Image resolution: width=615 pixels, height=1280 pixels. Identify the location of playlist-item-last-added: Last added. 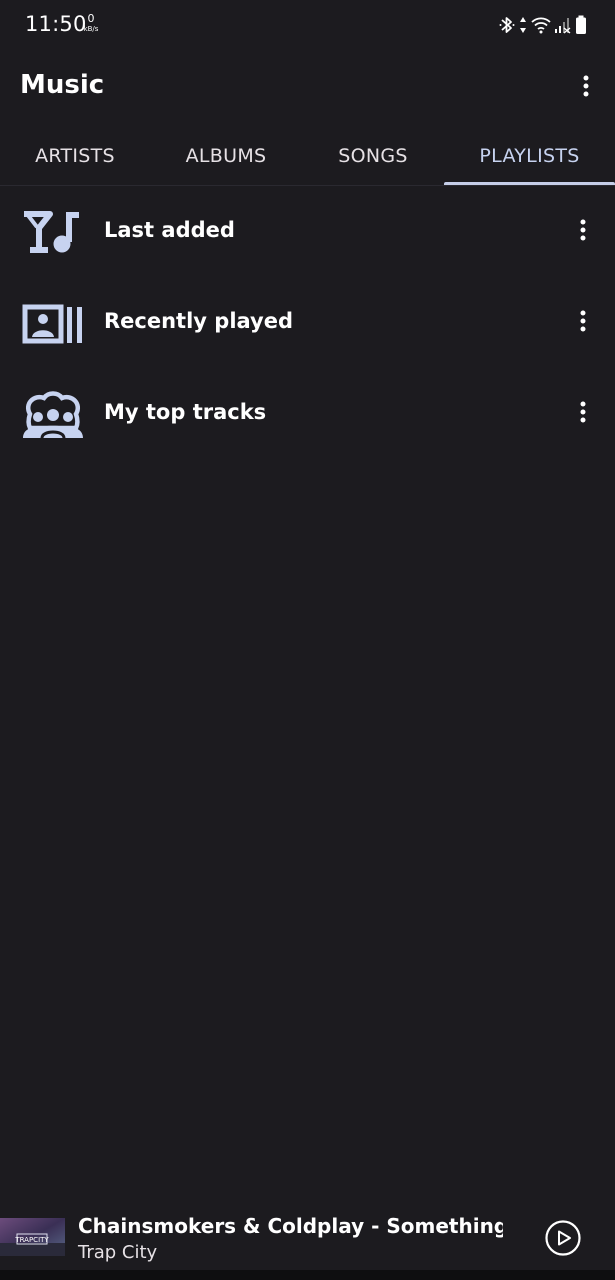
(307, 231).